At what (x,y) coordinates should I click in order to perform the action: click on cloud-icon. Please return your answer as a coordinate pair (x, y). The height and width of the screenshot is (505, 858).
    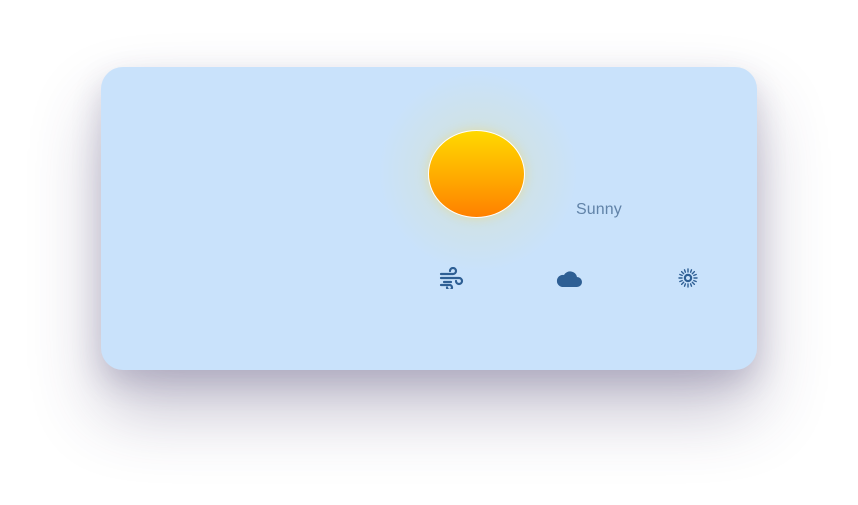
    Looking at the image, I should click on (569, 279).